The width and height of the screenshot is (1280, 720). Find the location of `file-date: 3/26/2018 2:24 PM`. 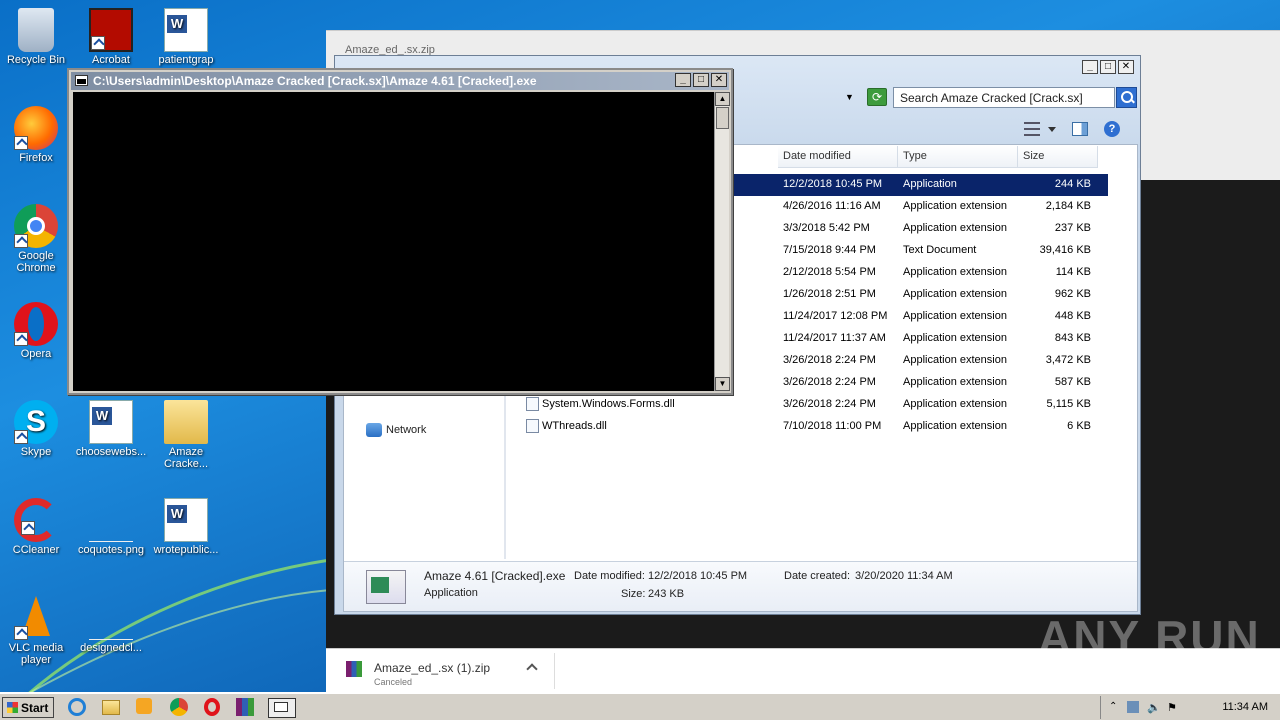

file-date: 3/26/2018 2:24 PM is located at coordinates (829, 404).